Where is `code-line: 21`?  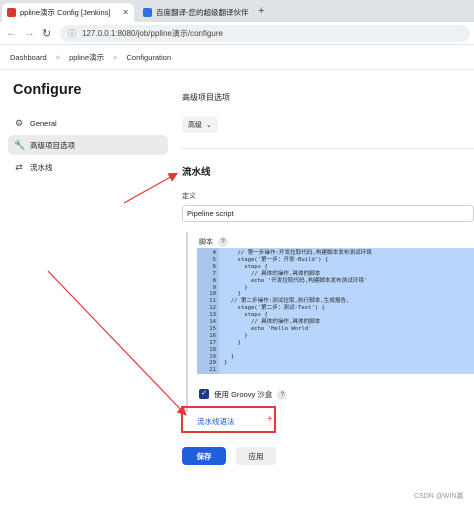
code-line: 21 is located at coordinates (210, 370).